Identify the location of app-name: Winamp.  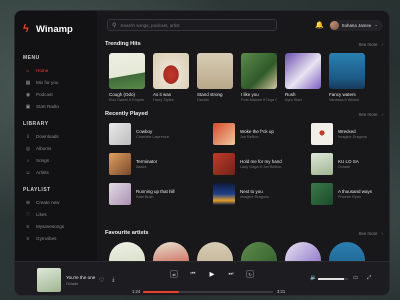
(54, 29).